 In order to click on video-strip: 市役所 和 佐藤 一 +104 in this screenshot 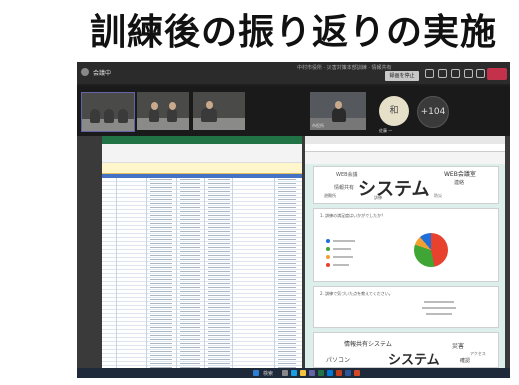, I will do `click(293, 111)`.